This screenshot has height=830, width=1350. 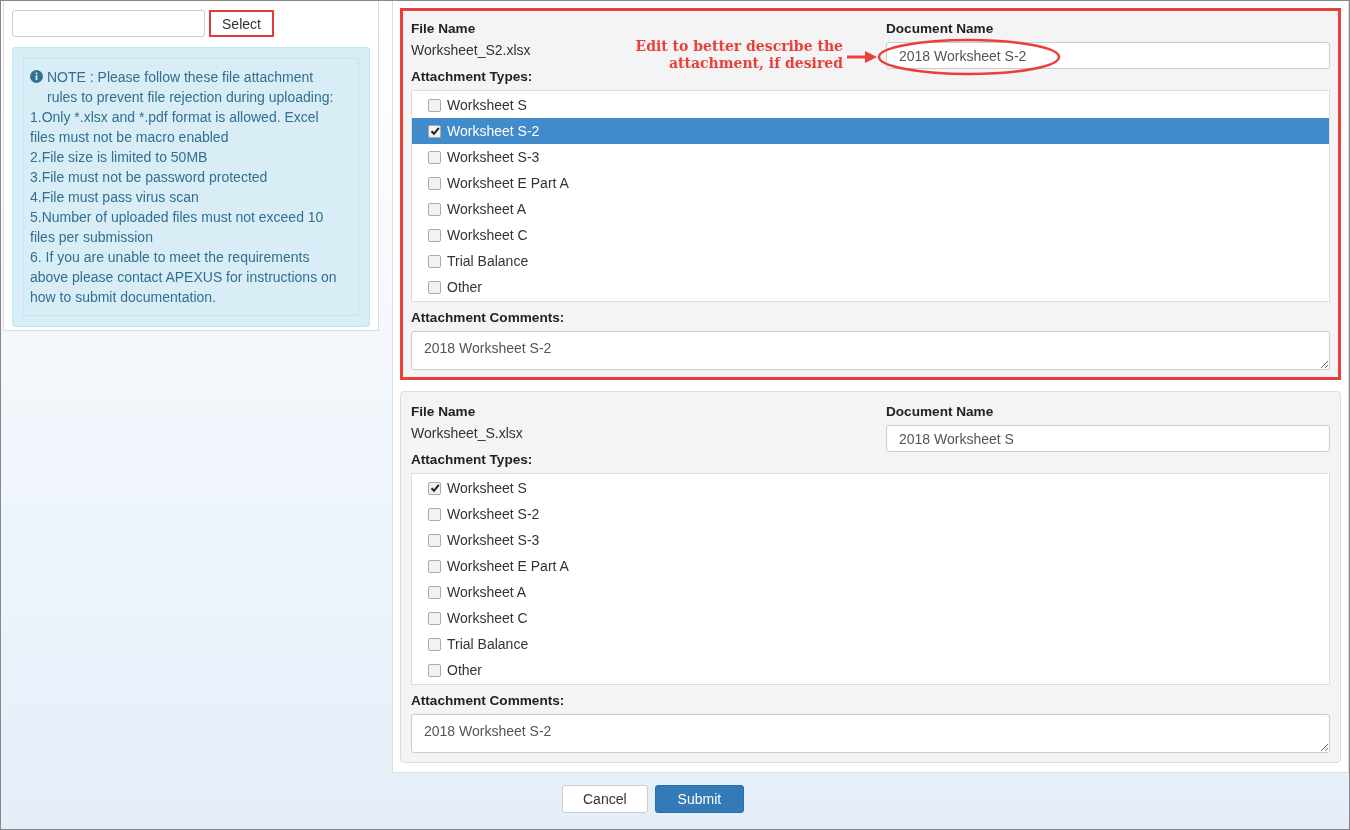 I want to click on file-name-text: Worksheet_S.xlsx, so click(x=467, y=433).